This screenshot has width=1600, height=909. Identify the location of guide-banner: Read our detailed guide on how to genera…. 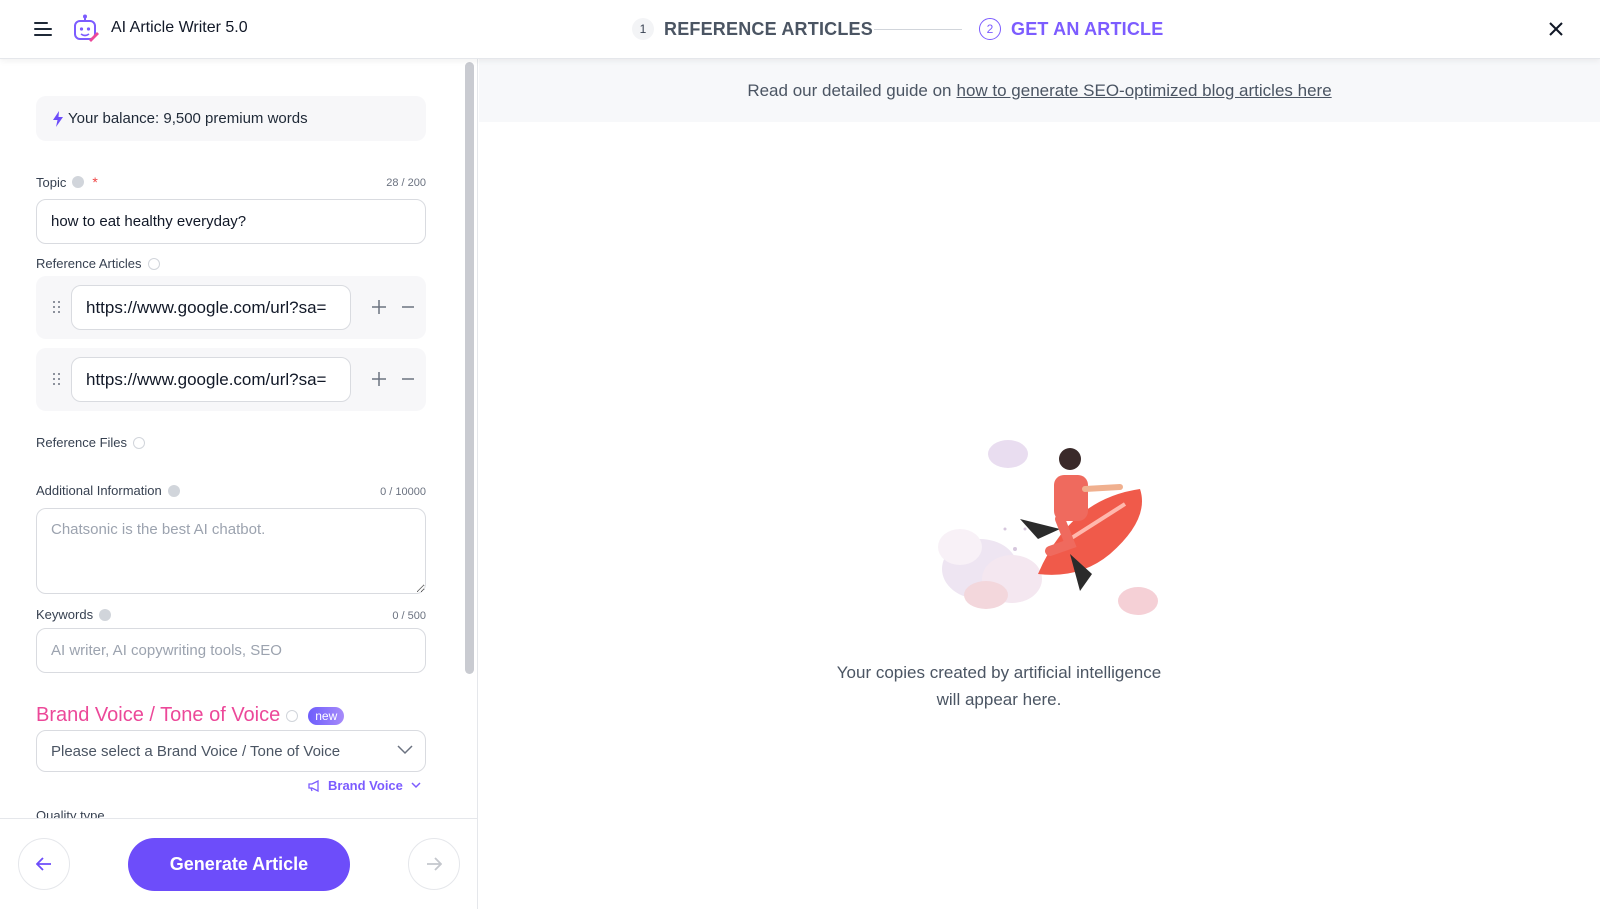
(1039, 90).